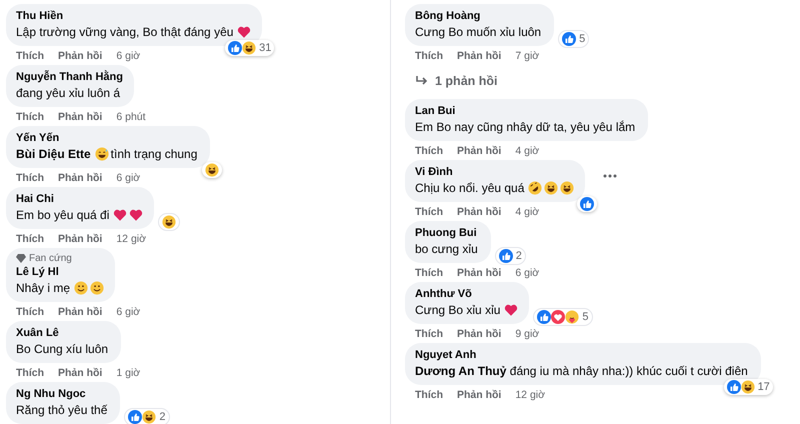 This screenshot has height=424, width=800. I want to click on commenter-name: Nguyễn Thanh Hằng, so click(69, 77).